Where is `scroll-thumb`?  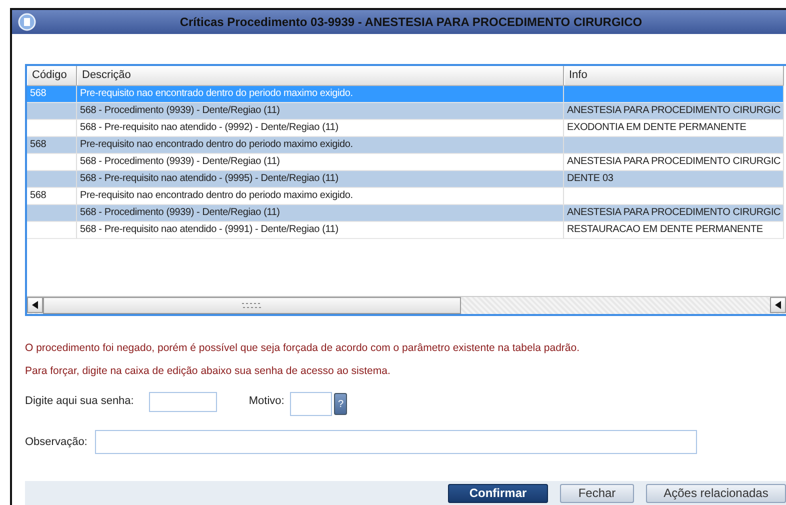
scroll-thumb is located at coordinates (252, 305).